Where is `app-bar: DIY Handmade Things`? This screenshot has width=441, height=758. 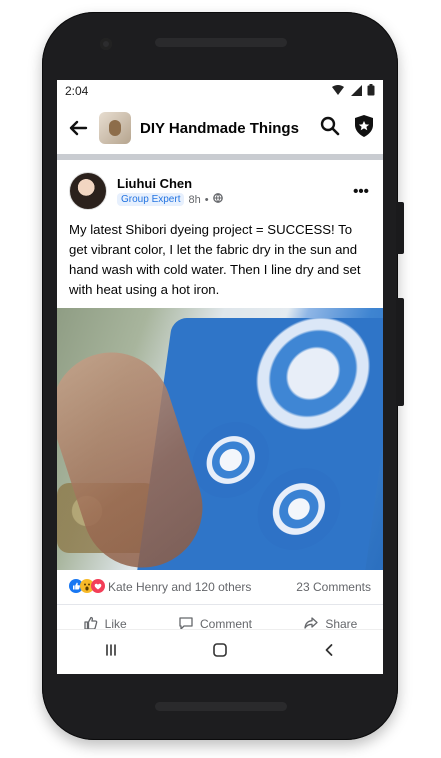
app-bar: DIY Handmade Things is located at coordinates (220, 131).